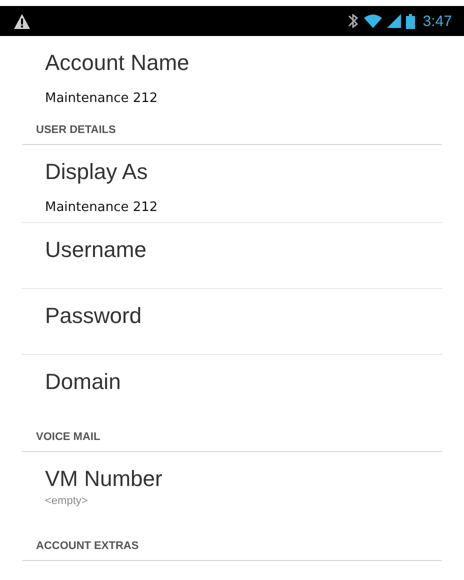 This screenshot has width=464, height=580. I want to click on section-header: VOICE MAIL, so click(232, 436).